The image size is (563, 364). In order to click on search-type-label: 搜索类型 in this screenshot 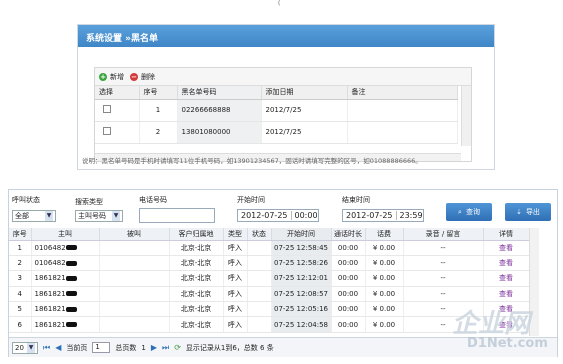, I will do `click(89, 202)`.